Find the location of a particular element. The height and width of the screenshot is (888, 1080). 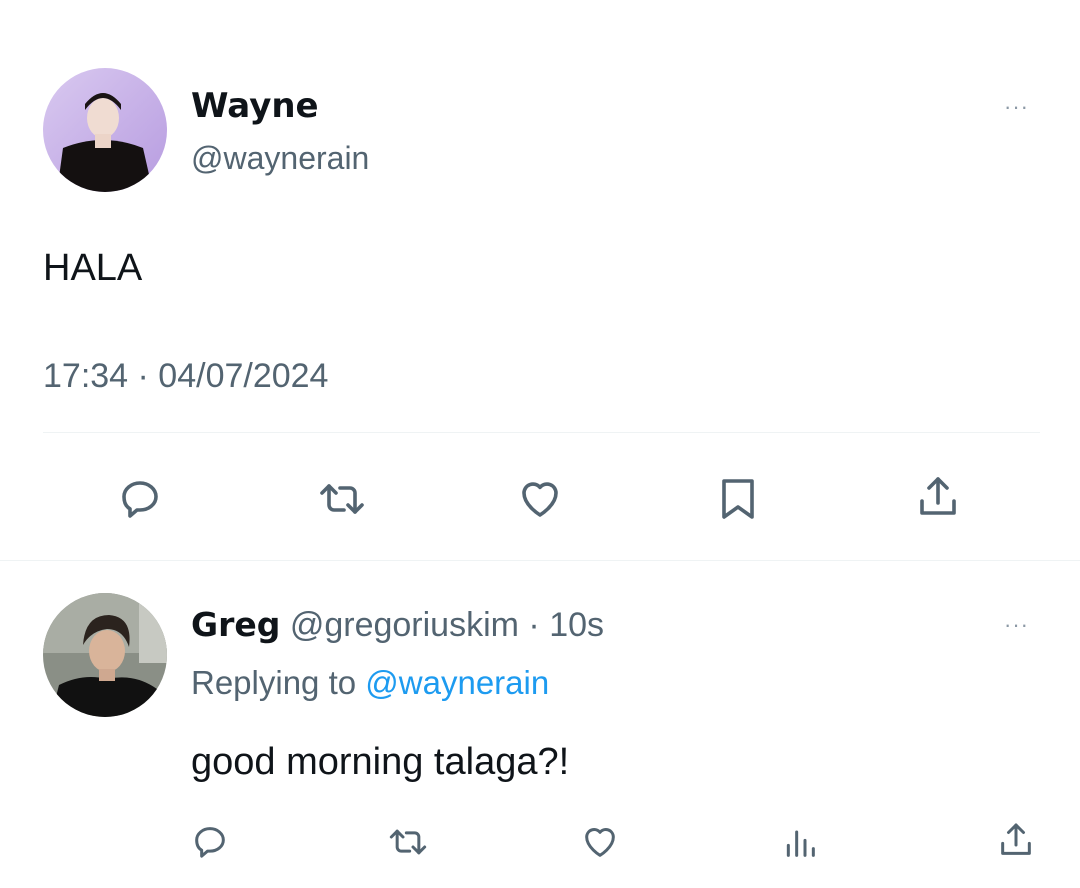

author-avatar is located at coordinates (105, 130).